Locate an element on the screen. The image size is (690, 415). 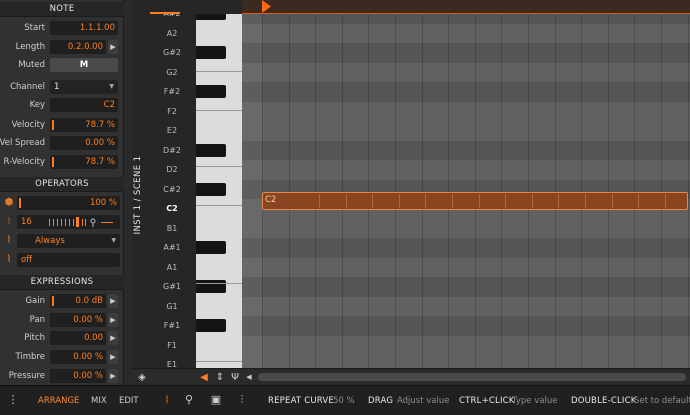
velocity-row: Velocity 78.7 % is located at coordinates (62, 125).